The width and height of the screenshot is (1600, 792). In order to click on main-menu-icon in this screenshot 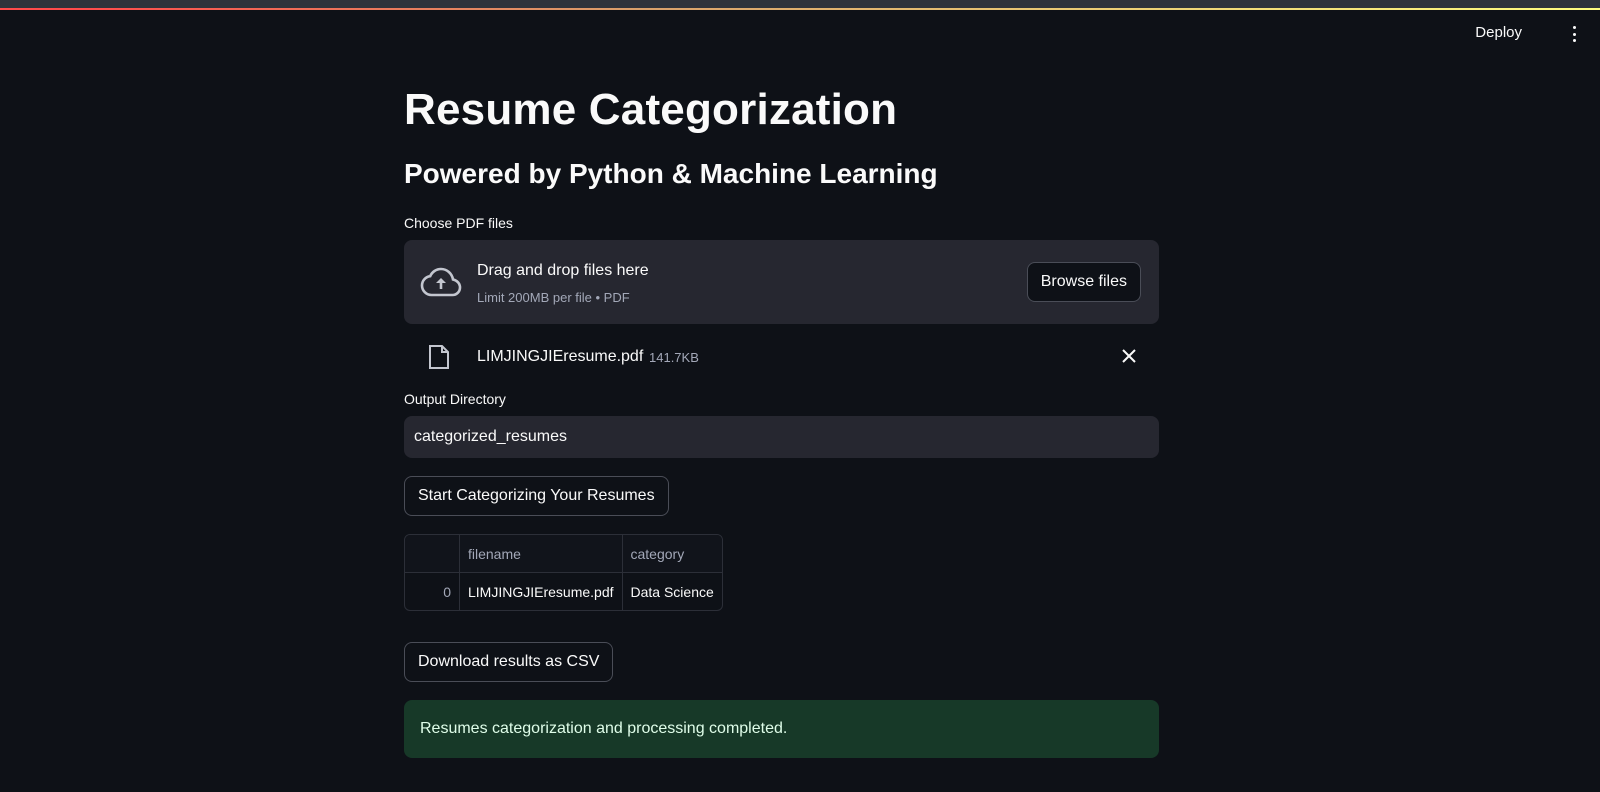, I will do `click(1574, 34)`.